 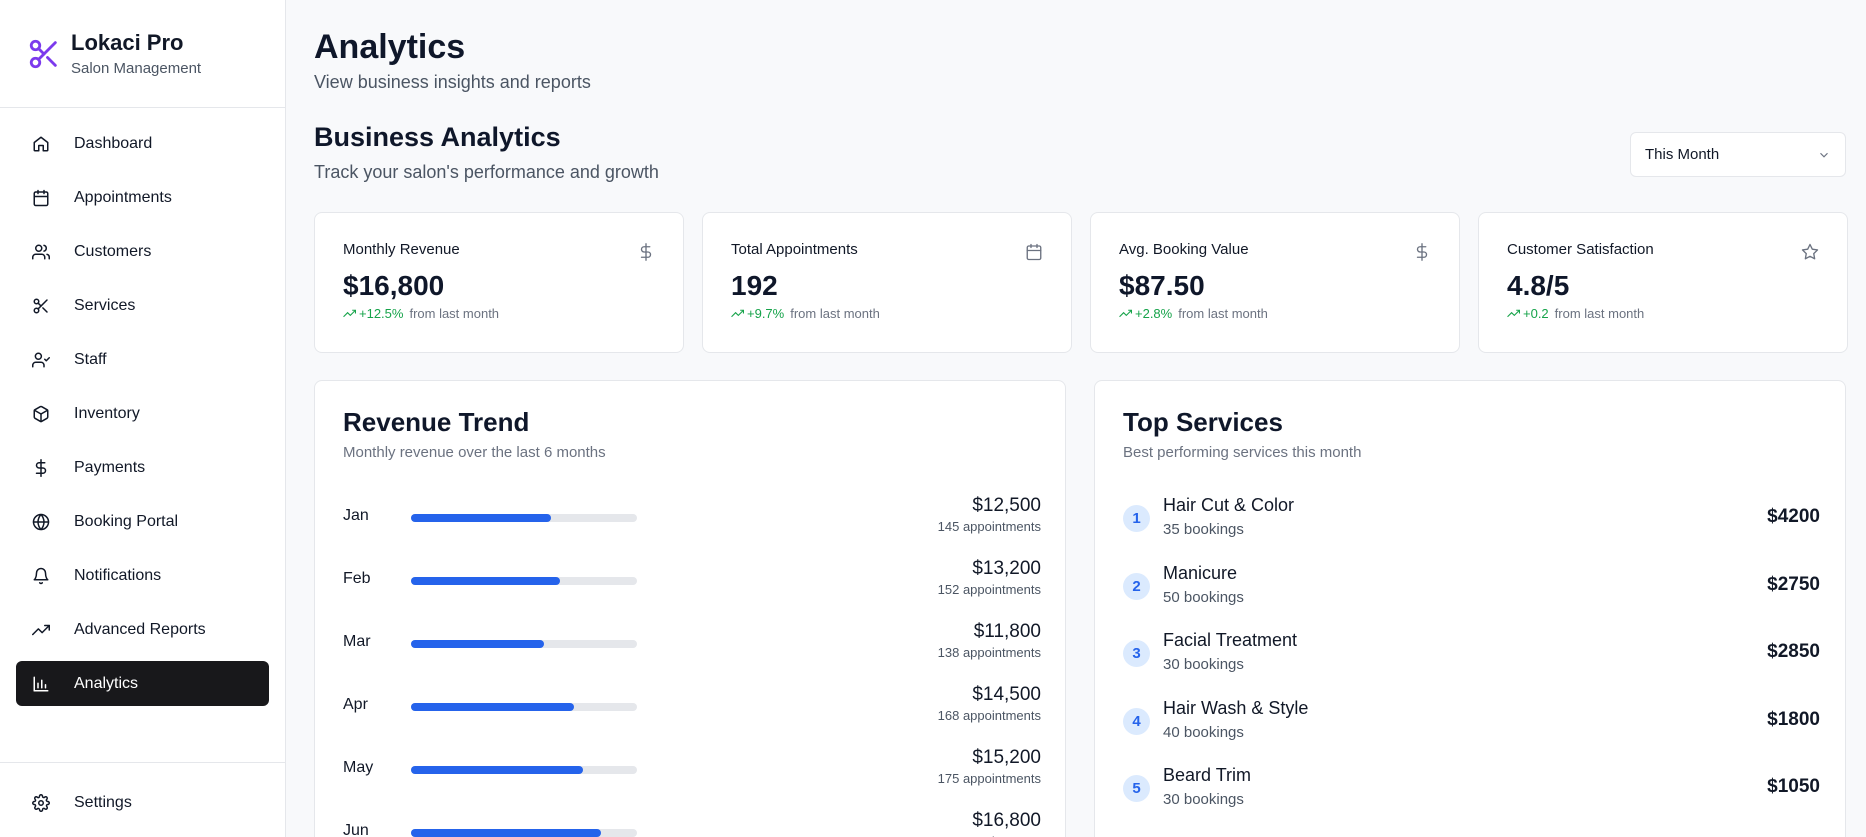 What do you see at coordinates (1538, 285) in the screenshot?
I see `stat-value: 4.8/5` at bounding box center [1538, 285].